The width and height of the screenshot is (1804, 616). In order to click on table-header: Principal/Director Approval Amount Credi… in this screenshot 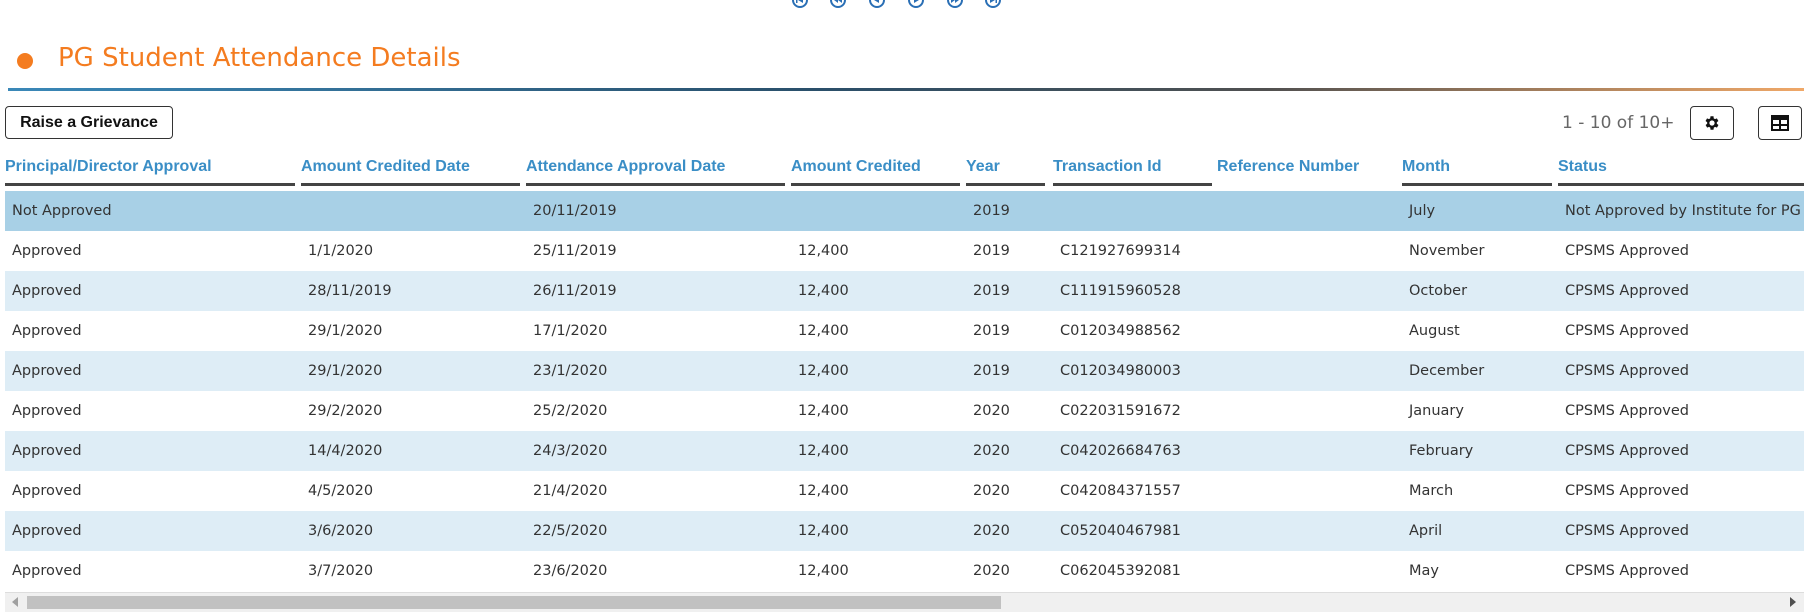, I will do `click(904, 169)`.